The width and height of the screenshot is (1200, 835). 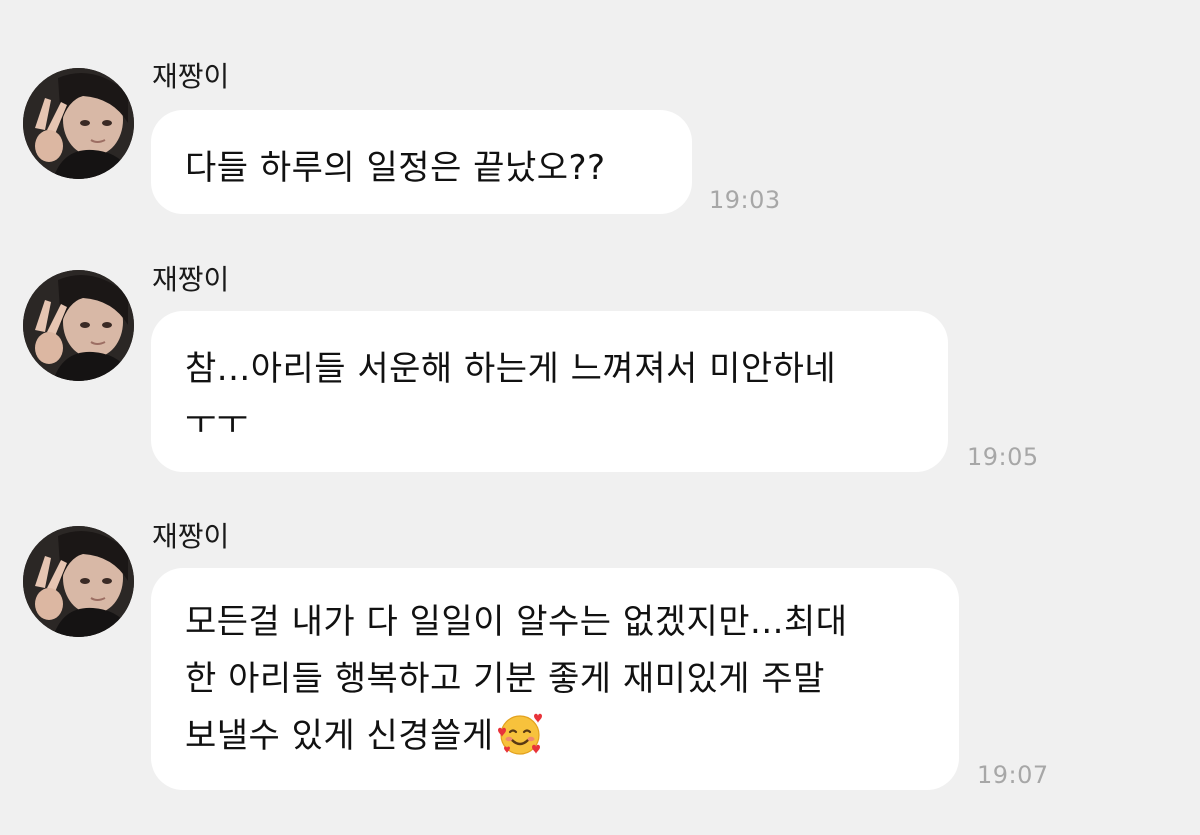 What do you see at coordinates (395, 168) in the screenshot?
I see `message-text: 다들 하루의 일정은 끝났오??` at bounding box center [395, 168].